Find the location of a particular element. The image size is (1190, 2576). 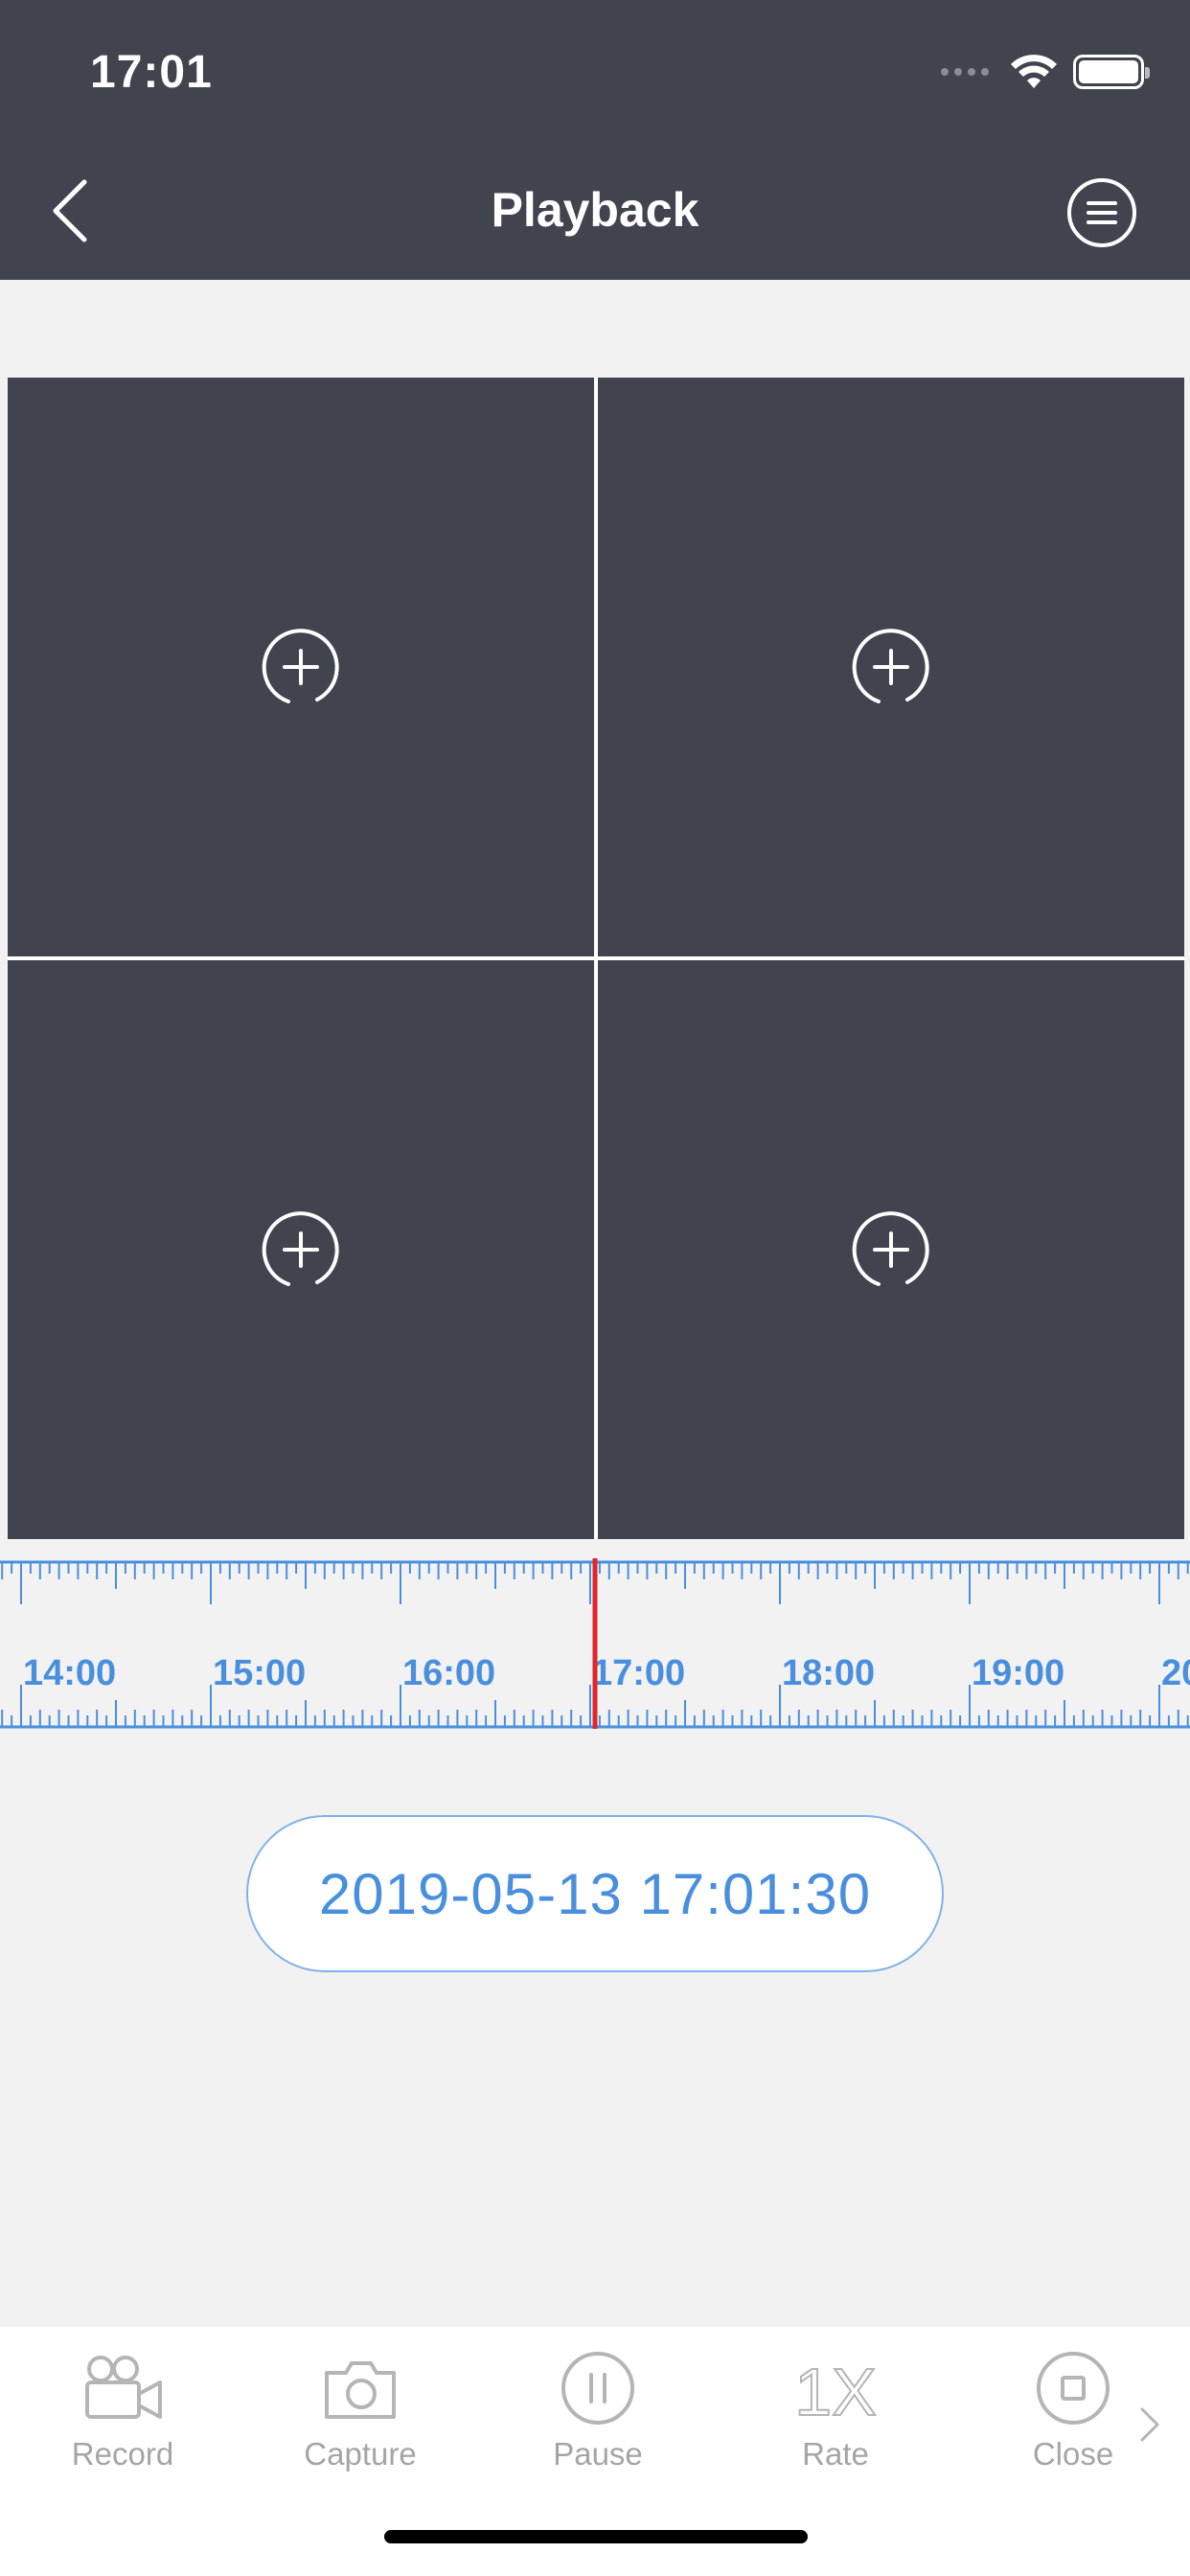

battery-icon is located at coordinates (1111, 72).